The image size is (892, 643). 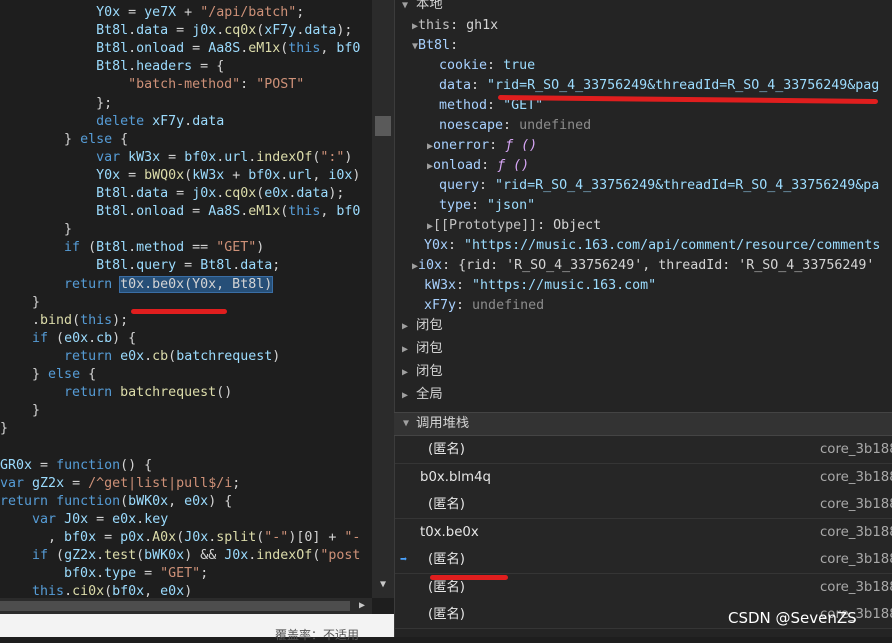 What do you see at coordinates (643, 424) in the screenshot?
I see `callstack-section-header: ▼ 调用堆栈` at bounding box center [643, 424].